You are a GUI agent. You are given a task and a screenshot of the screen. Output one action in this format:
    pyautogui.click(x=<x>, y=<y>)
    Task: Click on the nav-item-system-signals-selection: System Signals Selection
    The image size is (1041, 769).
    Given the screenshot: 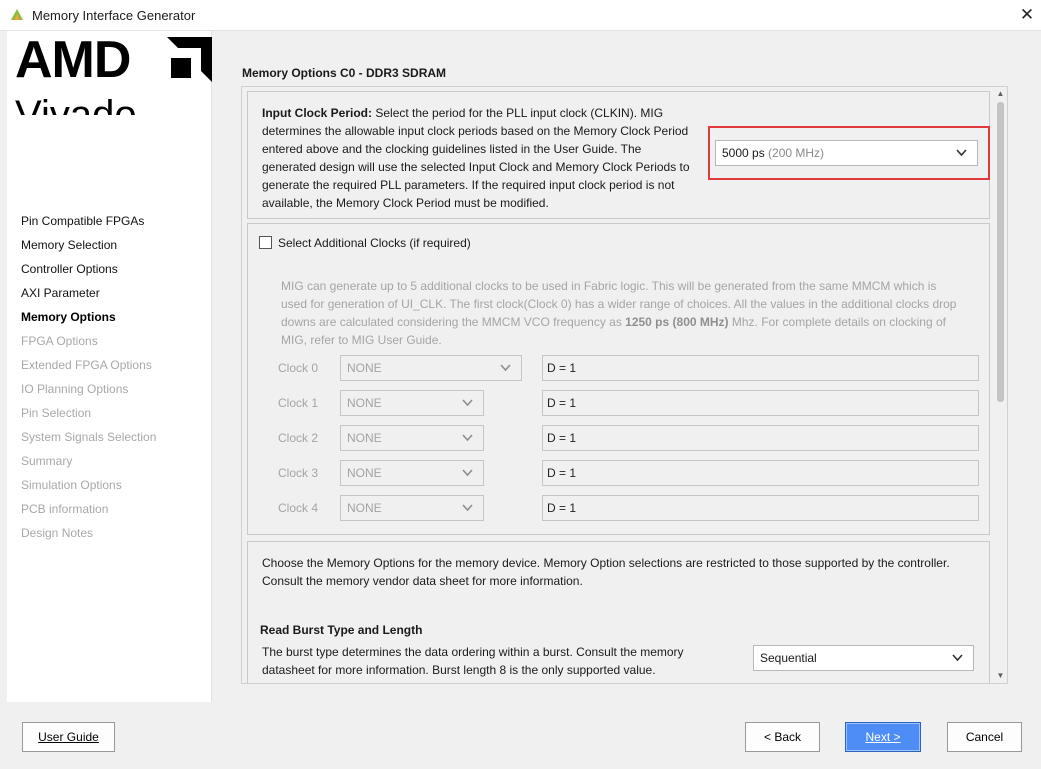 What is the action you would take?
    pyautogui.click(x=89, y=437)
    